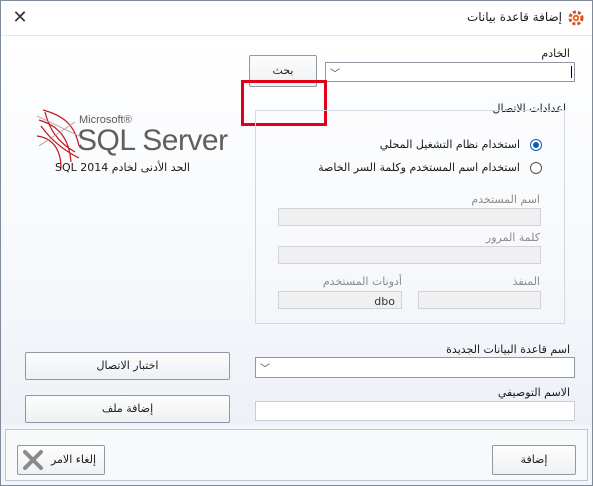 The width and height of the screenshot is (593, 486). What do you see at coordinates (512, 237) in the screenshot?
I see `password-label: كلمة المرور` at bounding box center [512, 237].